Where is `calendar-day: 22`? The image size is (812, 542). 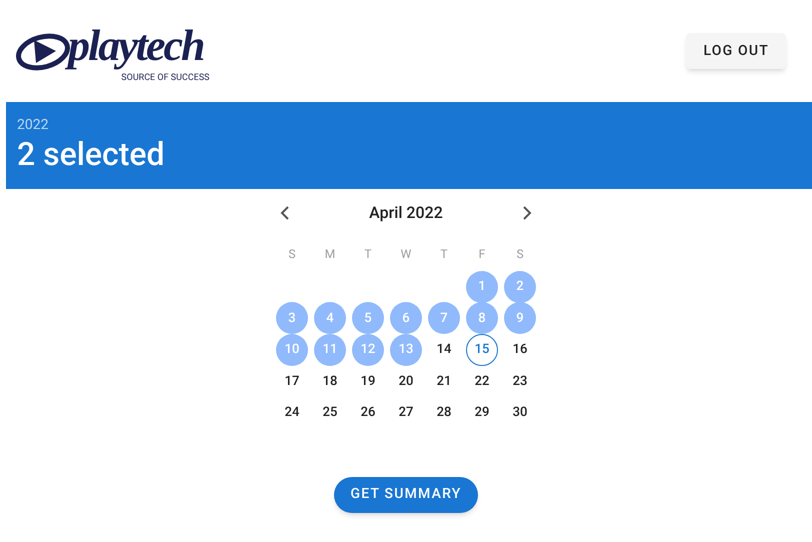
calendar-day: 22 is located at coordinates (482, 381).